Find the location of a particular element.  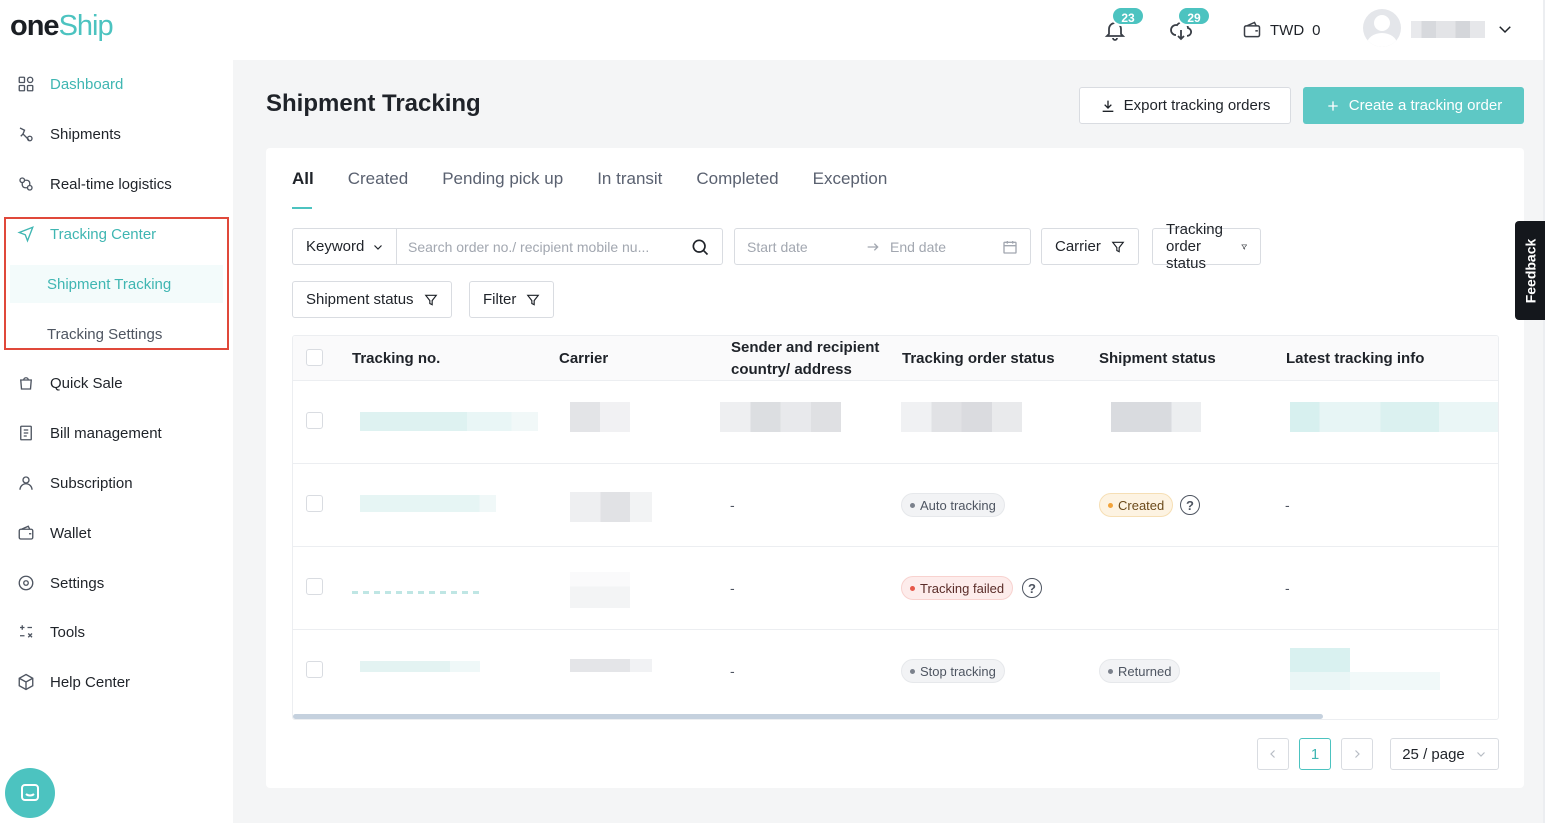

shipment-status-filter: Shipment status is located at coordinates (372, 299).